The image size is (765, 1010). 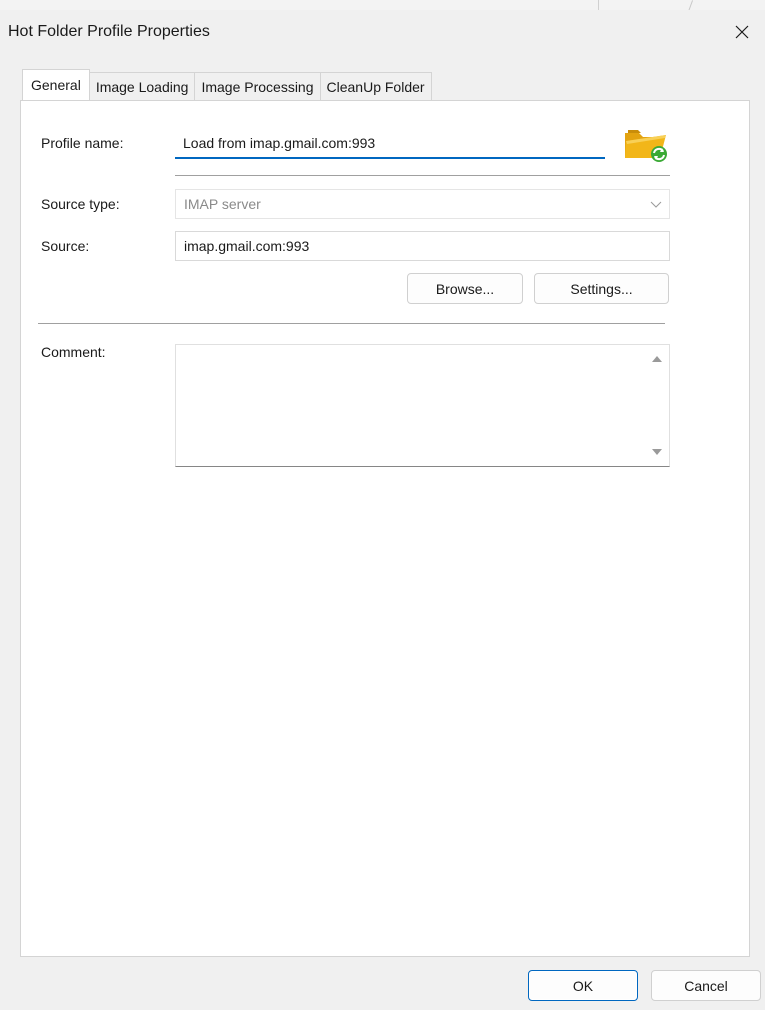 I want to click on comment-label: Comment:, so click(x=73, y=352).